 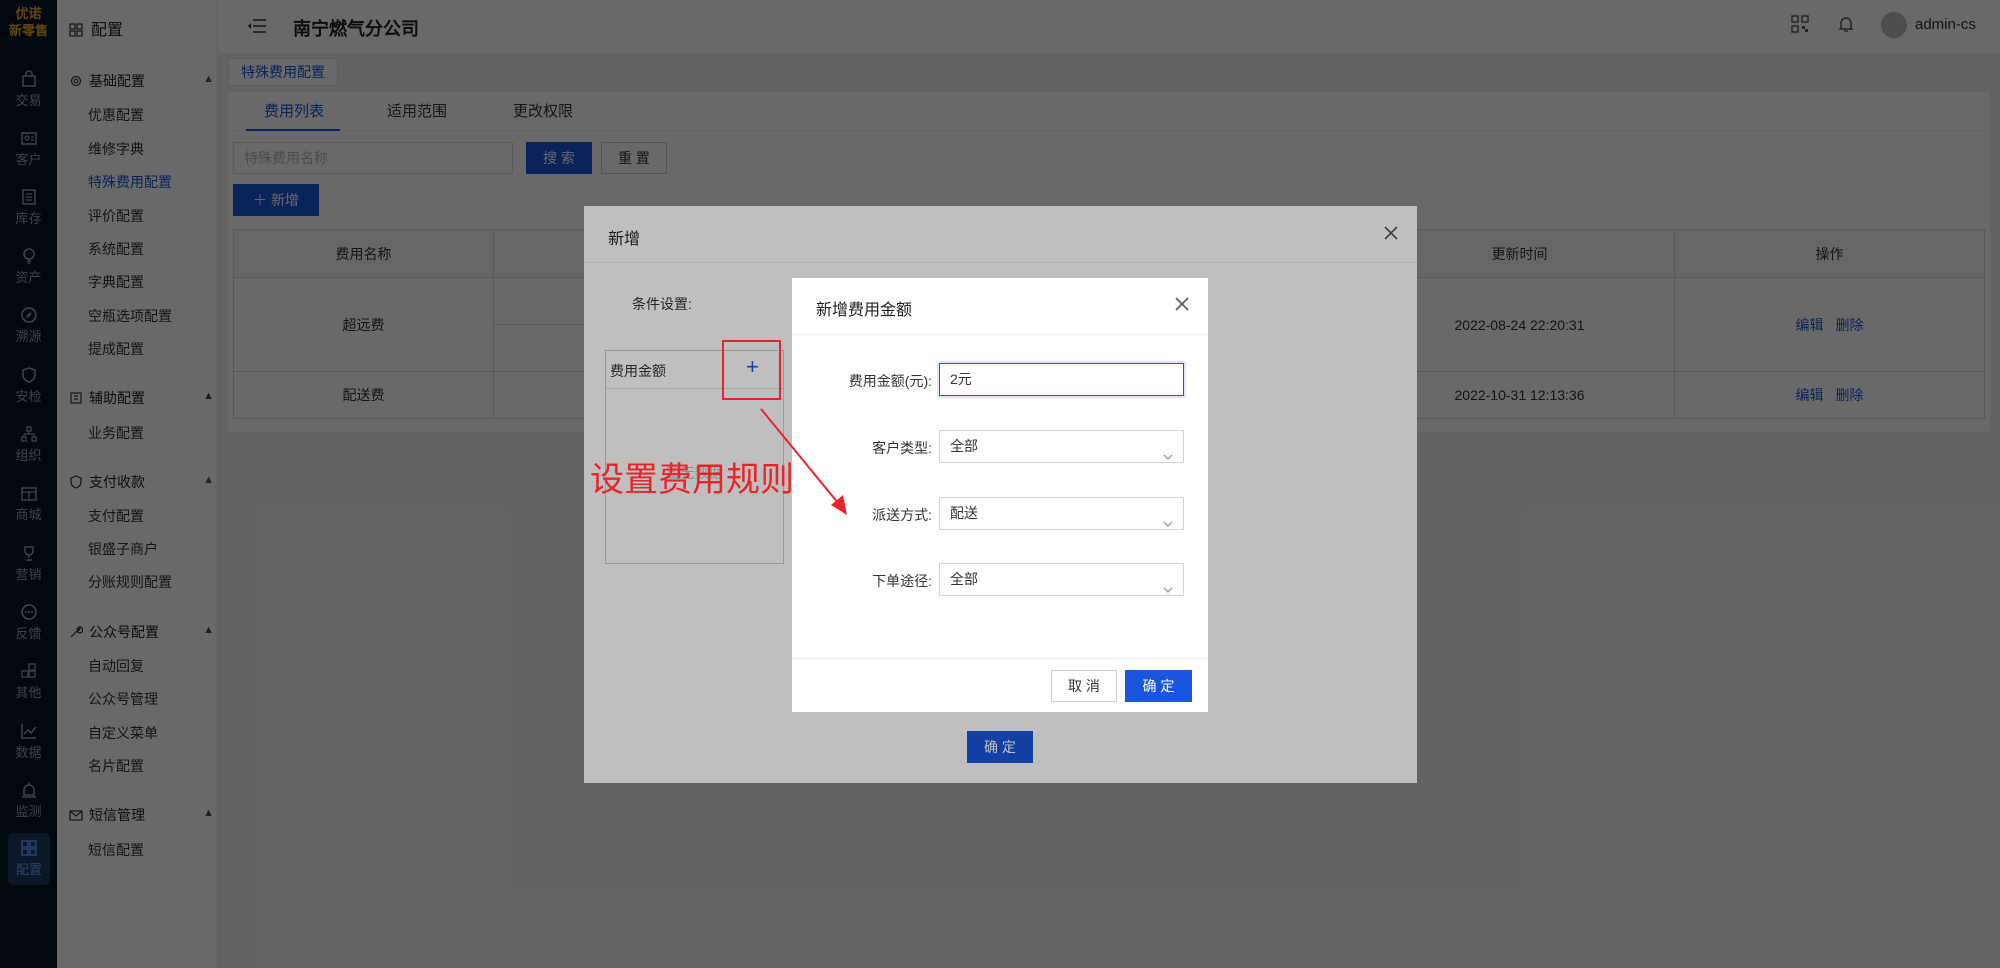 What do you see at coordinates (1084, 686) in the screenshot?
I see `cancel-button: 取 消` at bounding box center [1084, 686].